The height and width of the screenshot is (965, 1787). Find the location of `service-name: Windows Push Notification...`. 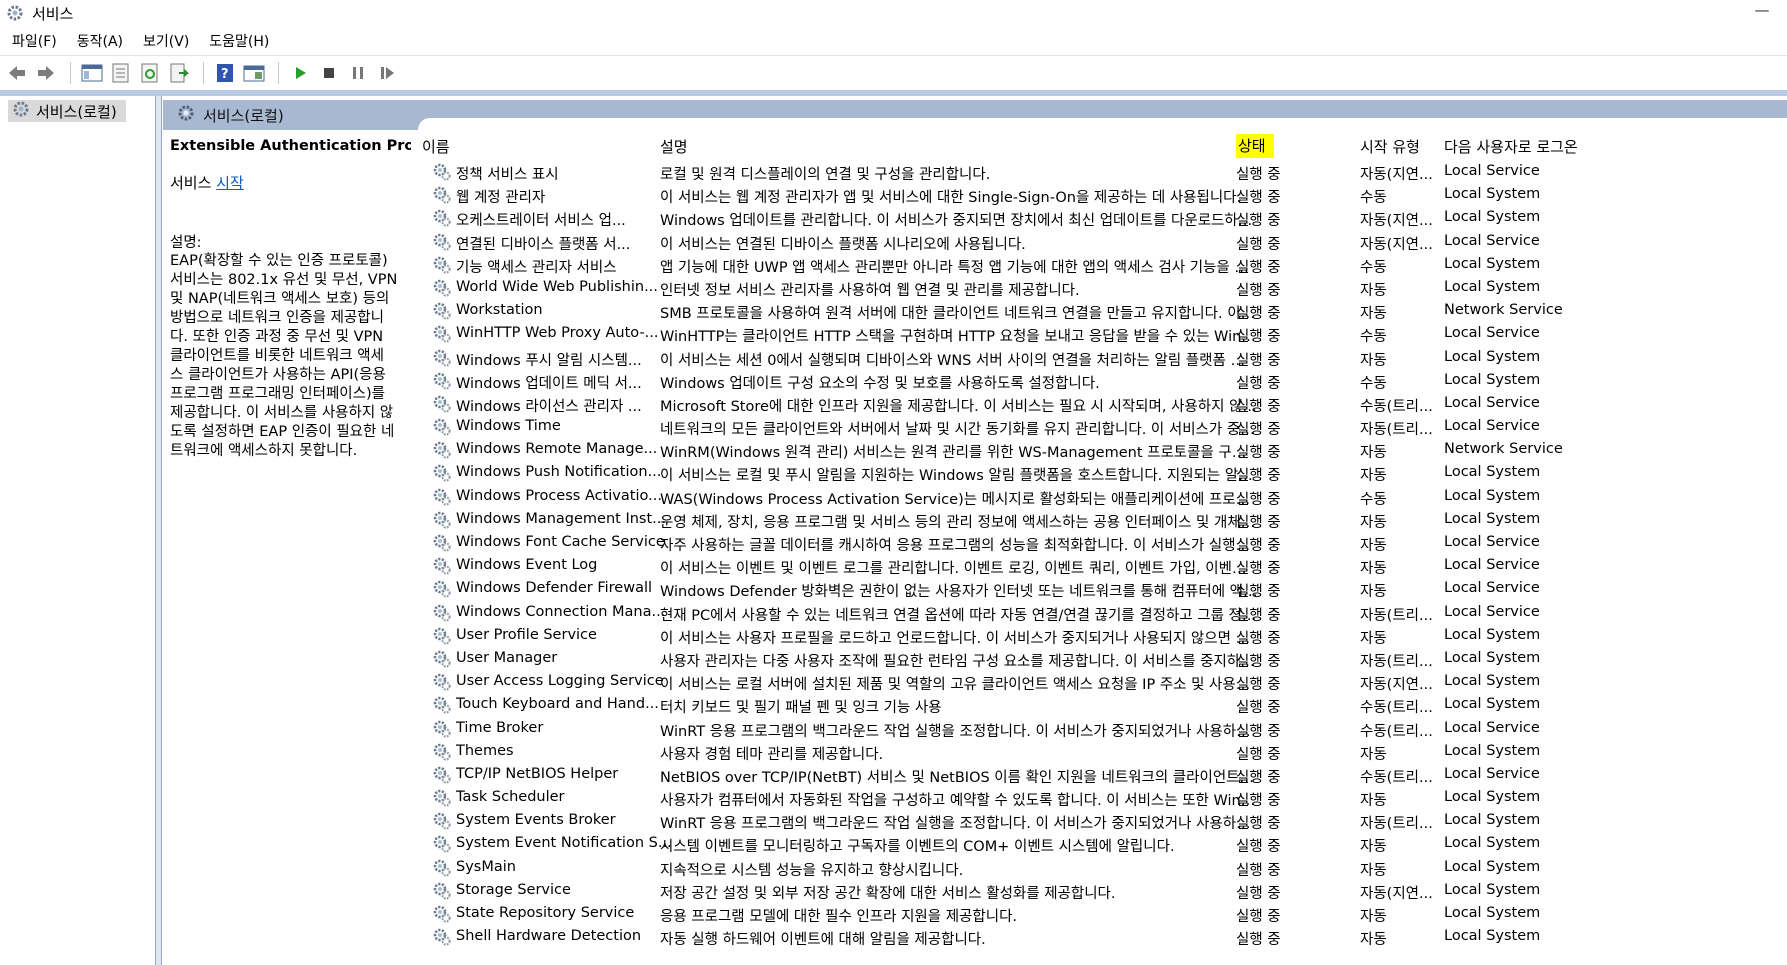

service-name: Windows Push Notification... is located at coordinates (559, 472).